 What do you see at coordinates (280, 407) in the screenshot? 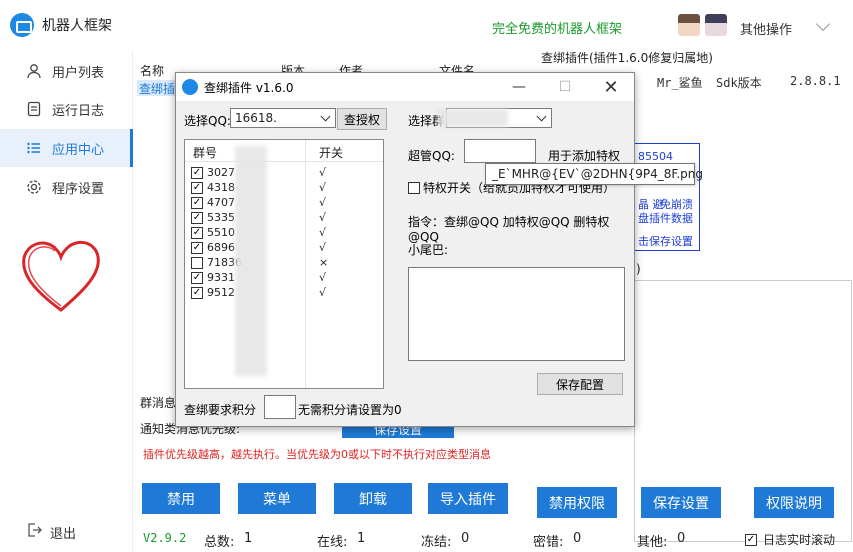
I see `points-input` at bounding box center [280, 407].